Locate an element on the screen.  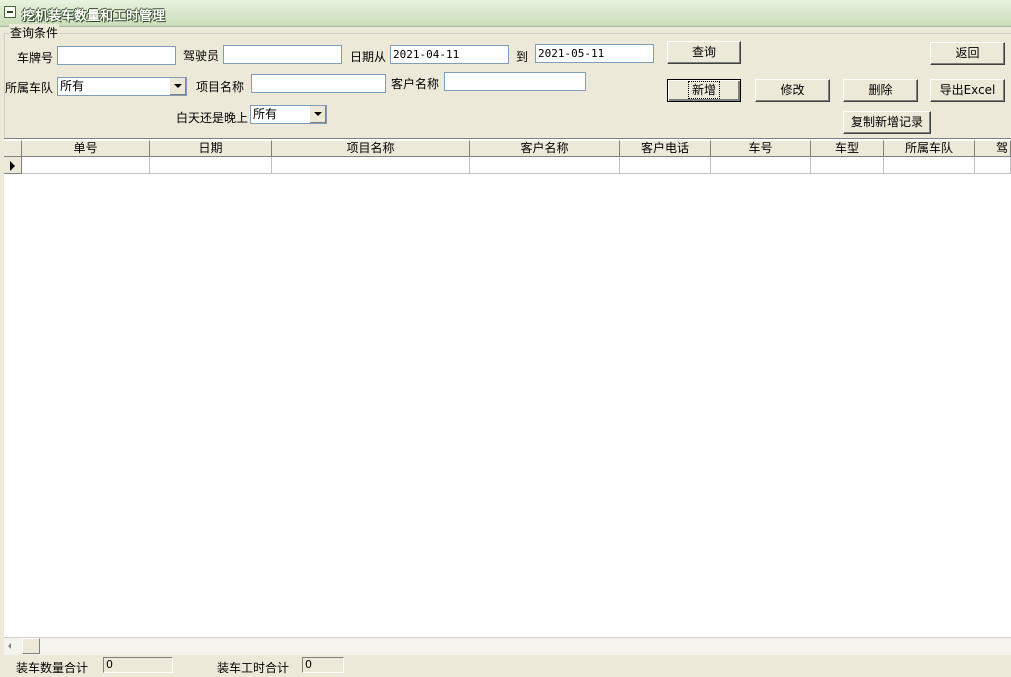
row-indicator is located at coordinates (13, 165).